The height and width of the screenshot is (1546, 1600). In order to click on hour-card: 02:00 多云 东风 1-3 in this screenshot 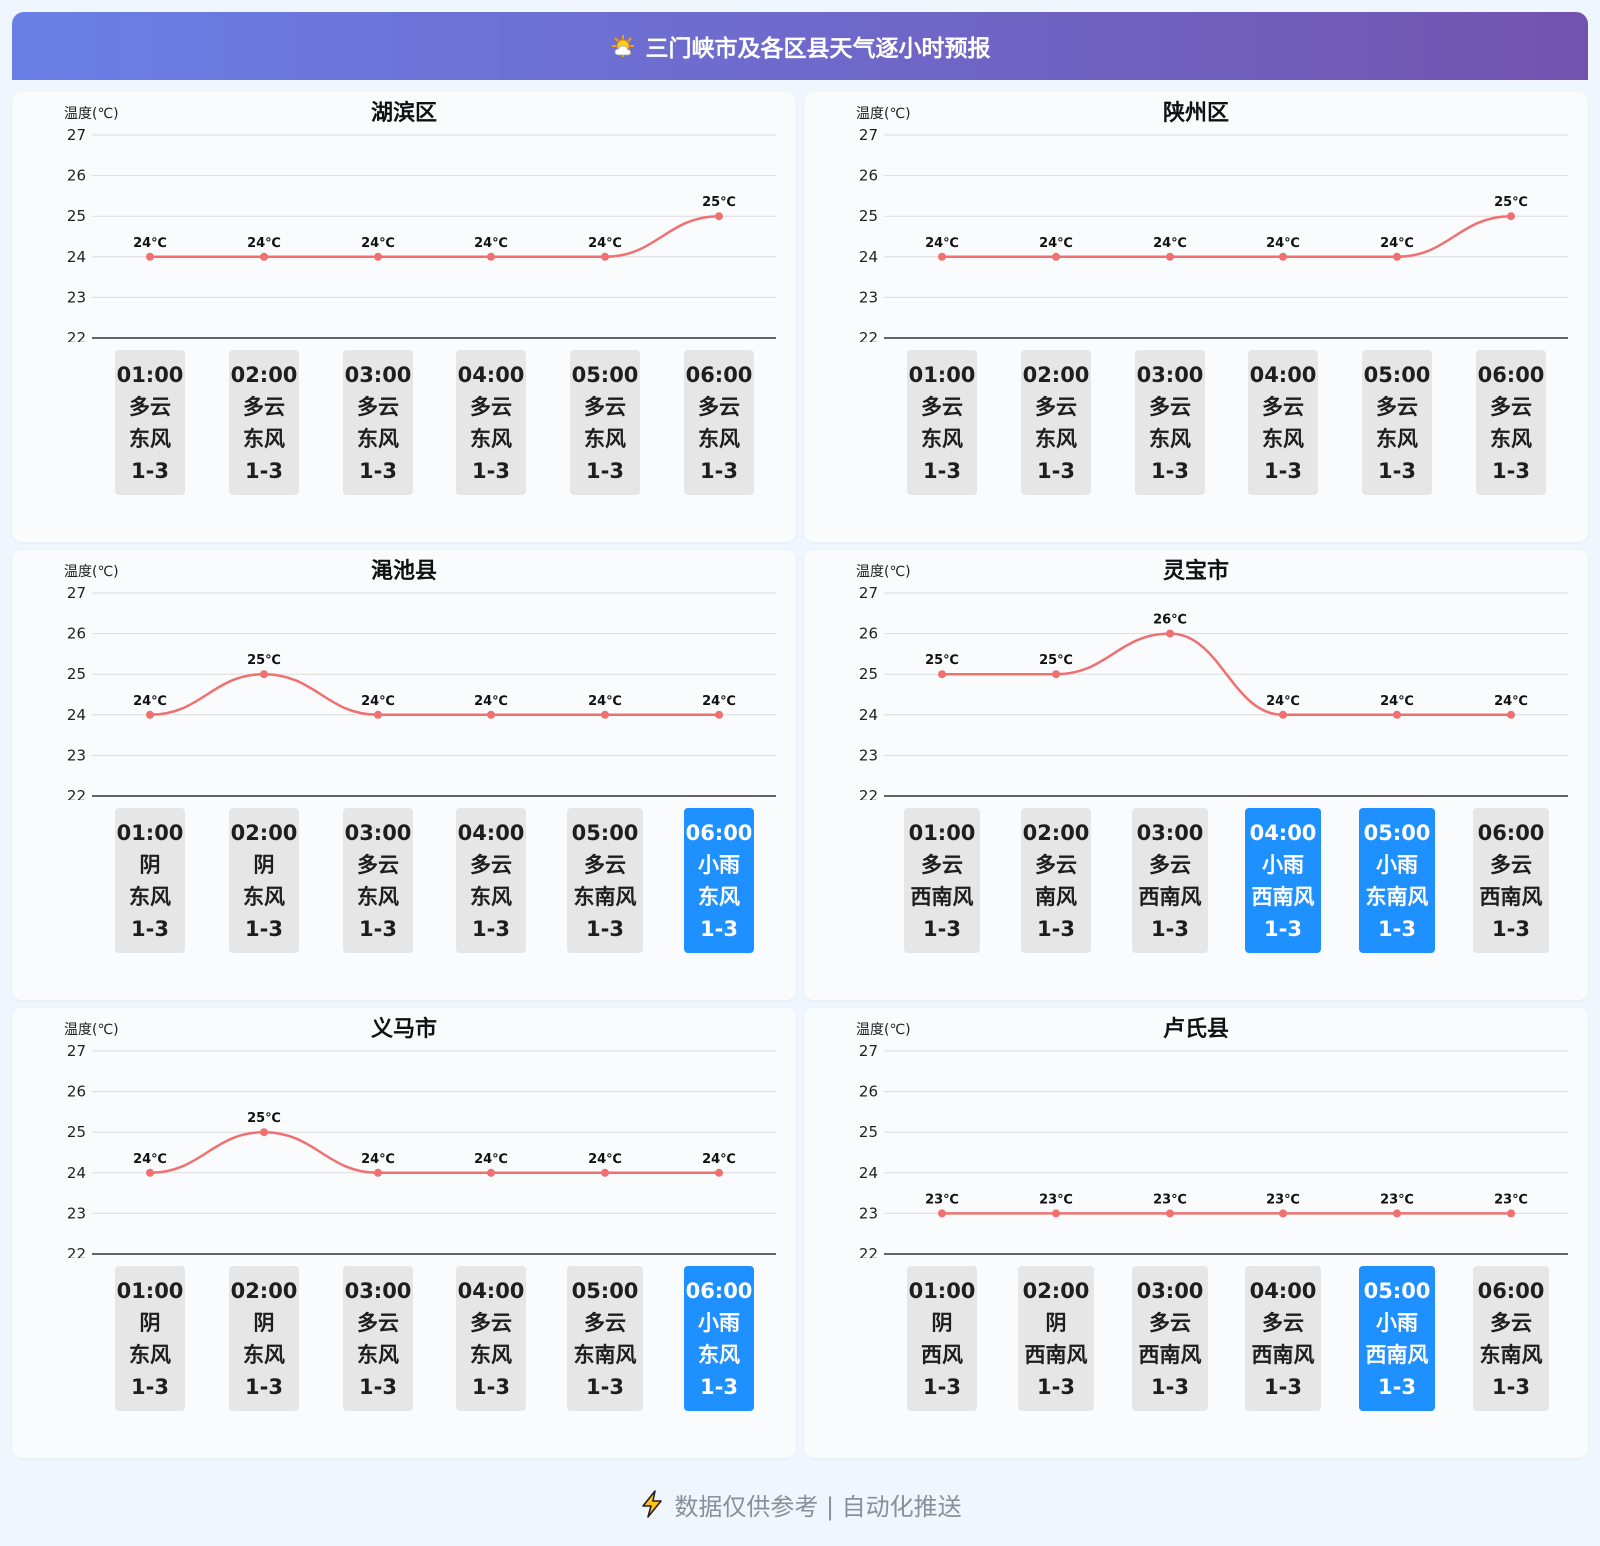, I will do `click(1056, 422)`.